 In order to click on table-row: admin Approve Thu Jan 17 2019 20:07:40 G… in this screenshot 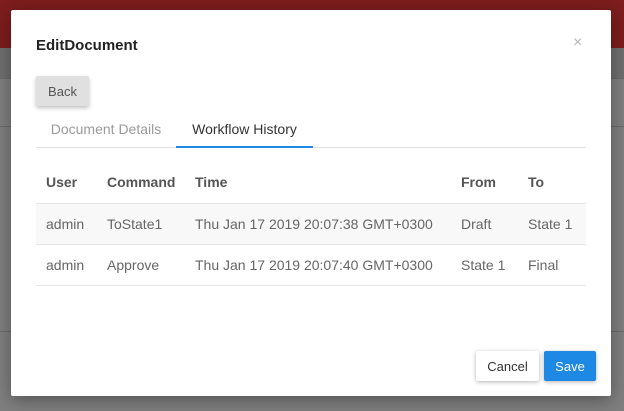, I will do `click(311, 265)`.